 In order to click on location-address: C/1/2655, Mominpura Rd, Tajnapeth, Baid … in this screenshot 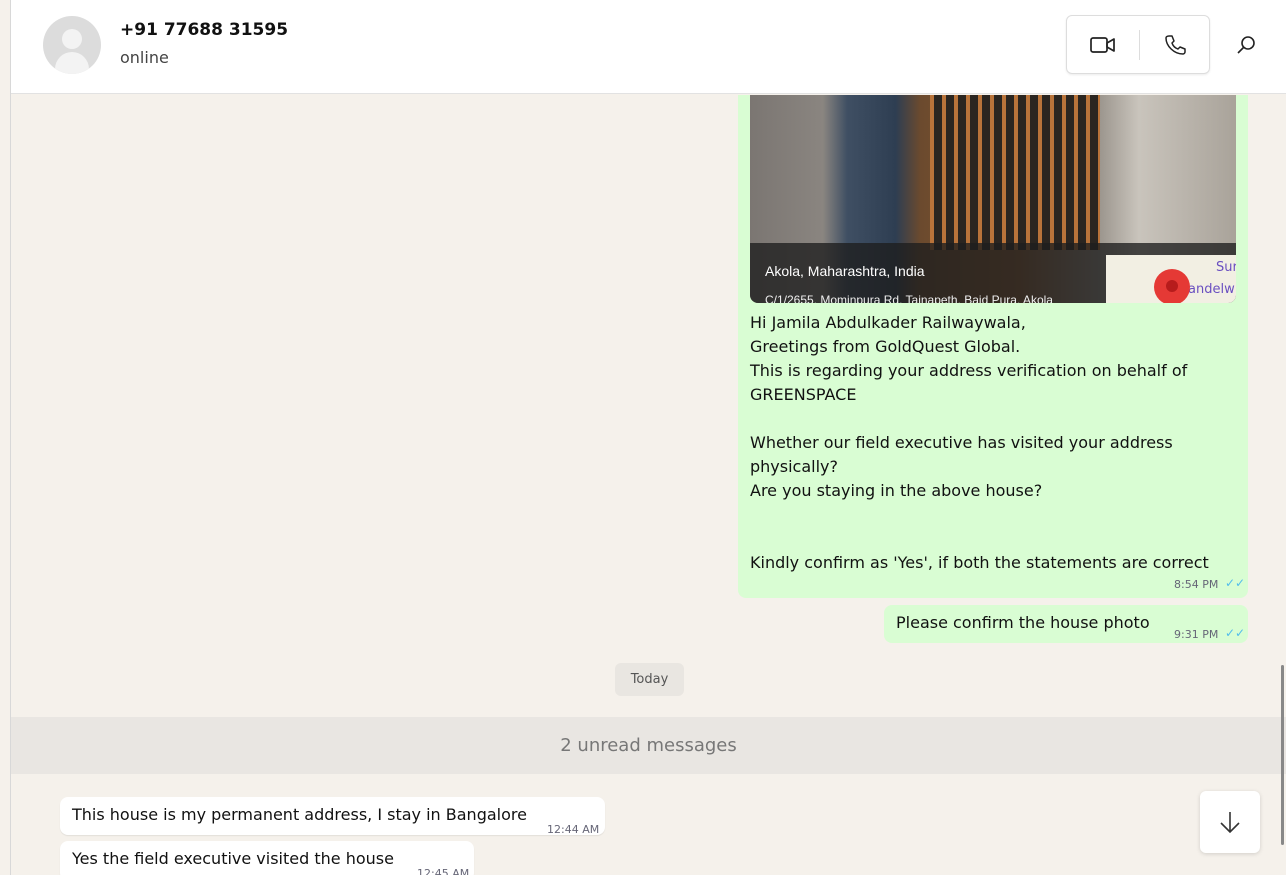, I will do `click(909, 298)`.